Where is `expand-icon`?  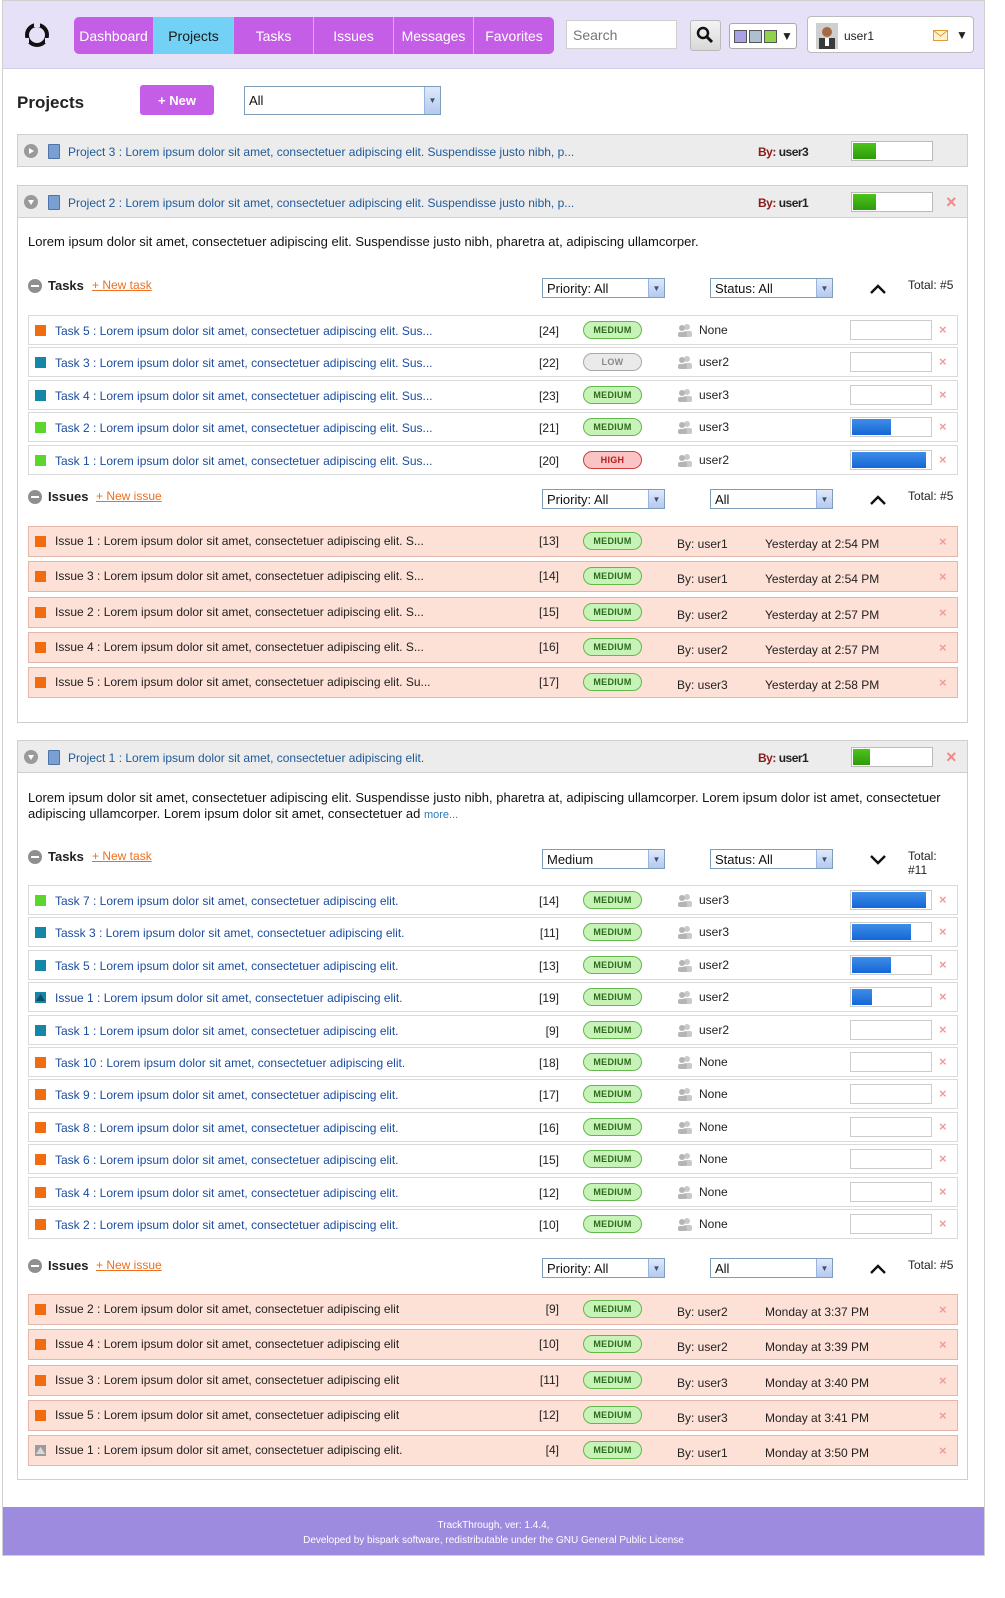
expand-icon is located at coordinates (31, 151).